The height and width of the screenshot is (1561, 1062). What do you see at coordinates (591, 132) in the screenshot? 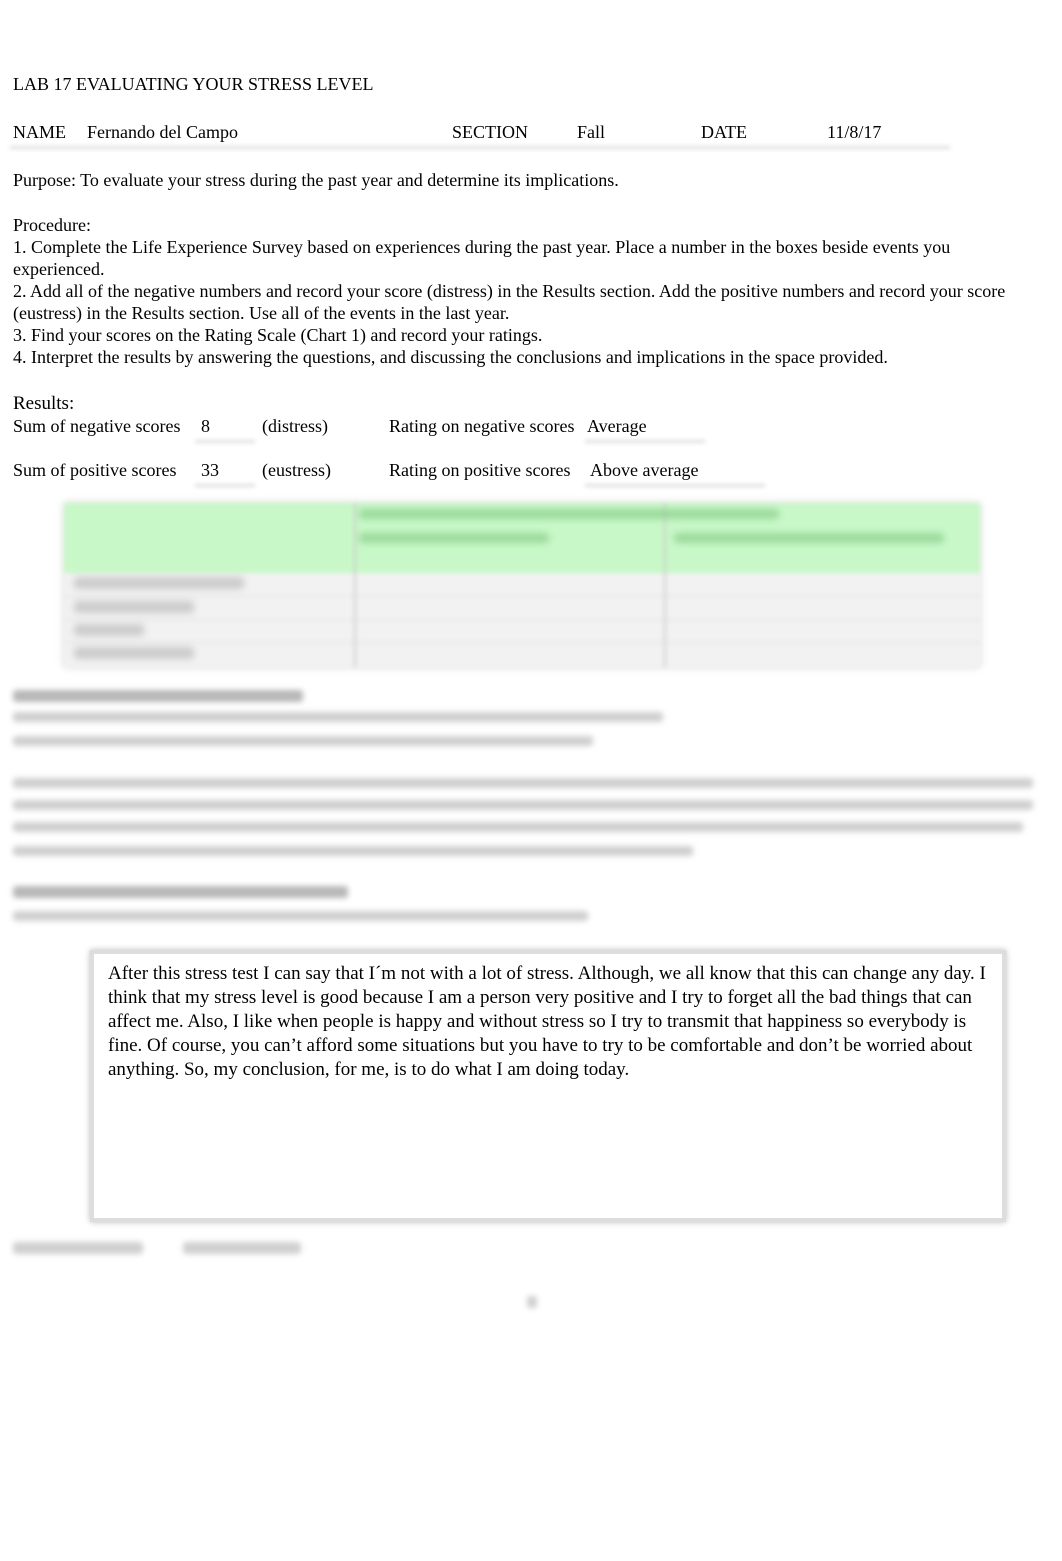
I see `section-value: Fall` at bounding box center [591, 132].